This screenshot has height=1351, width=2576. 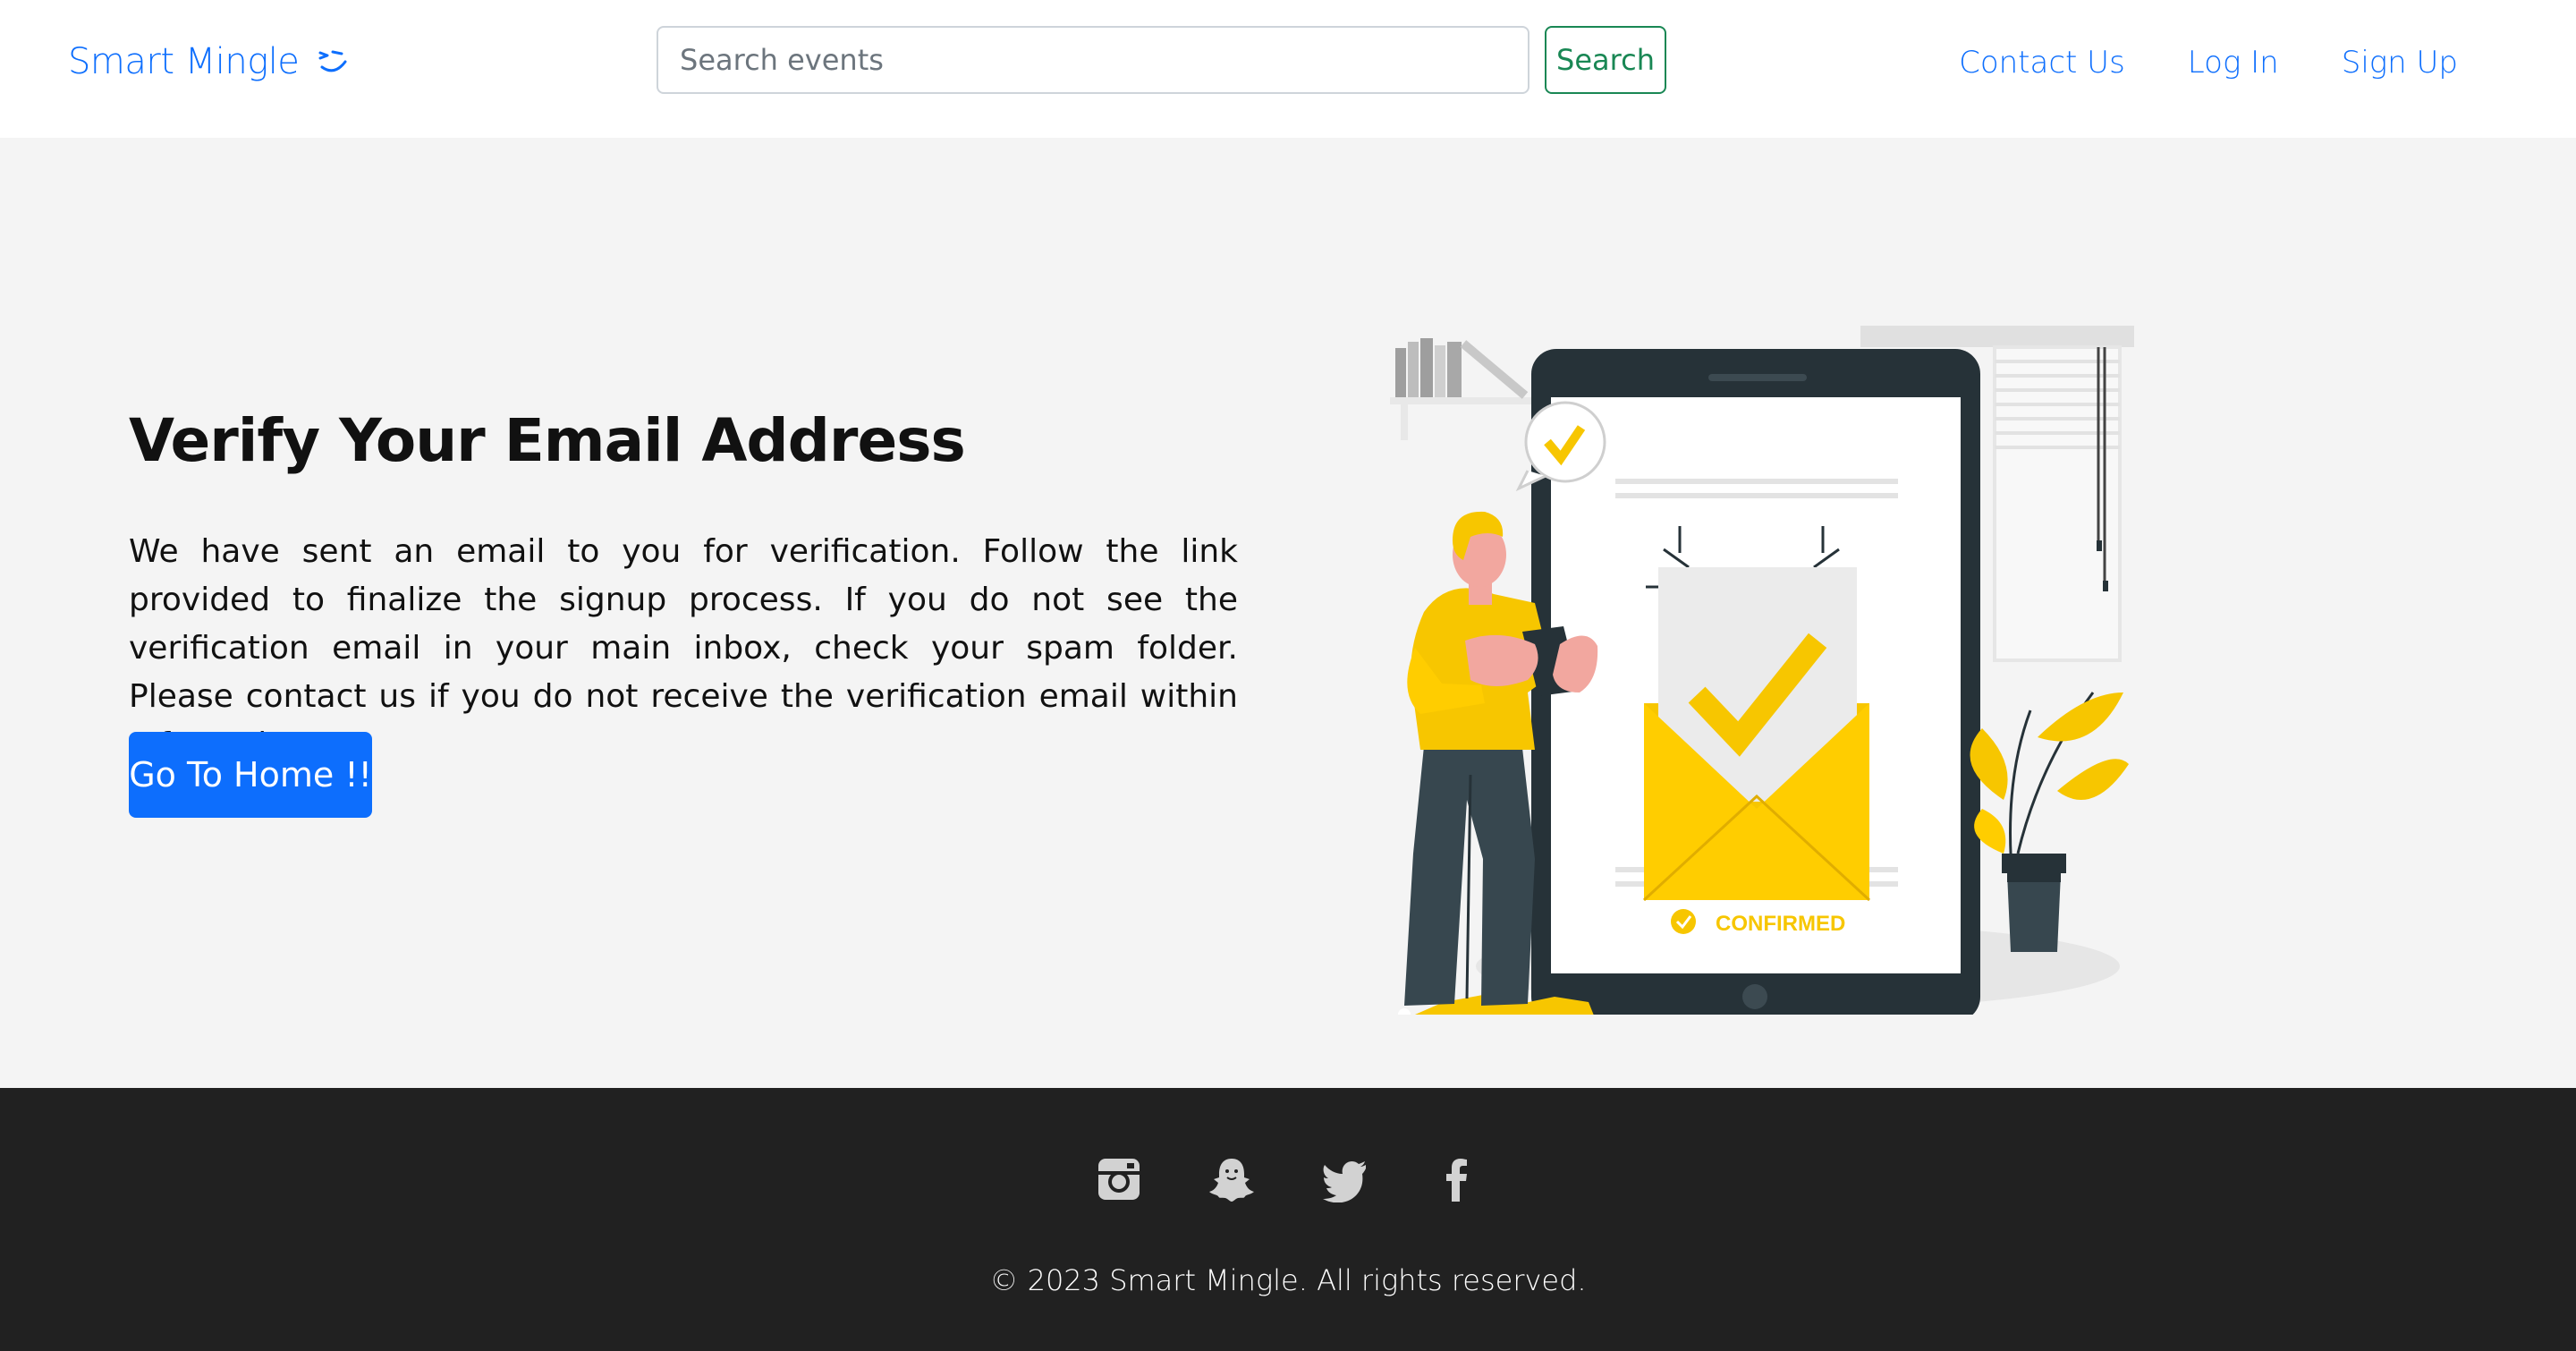 I want to click on snapchat-link, so click(x=1231, y=1179).